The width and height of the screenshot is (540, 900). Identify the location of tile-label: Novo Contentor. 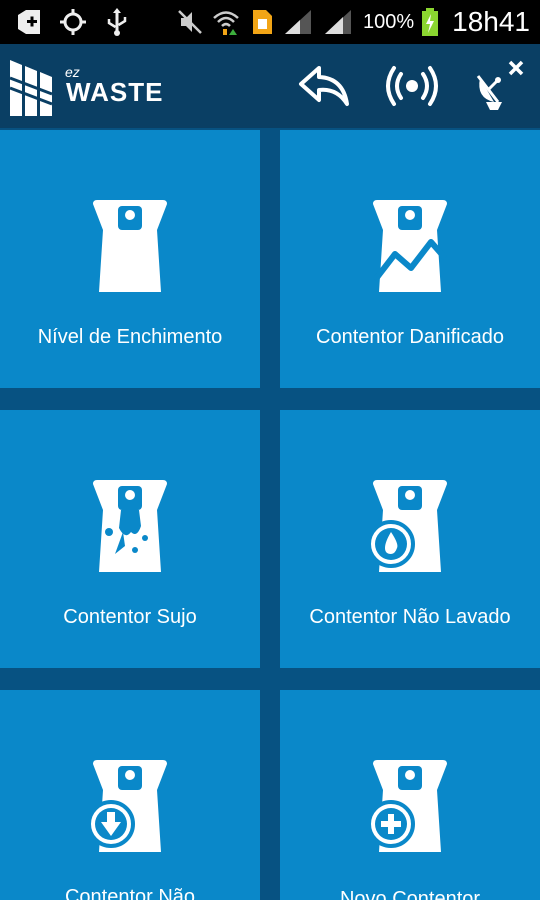
(410, 894).